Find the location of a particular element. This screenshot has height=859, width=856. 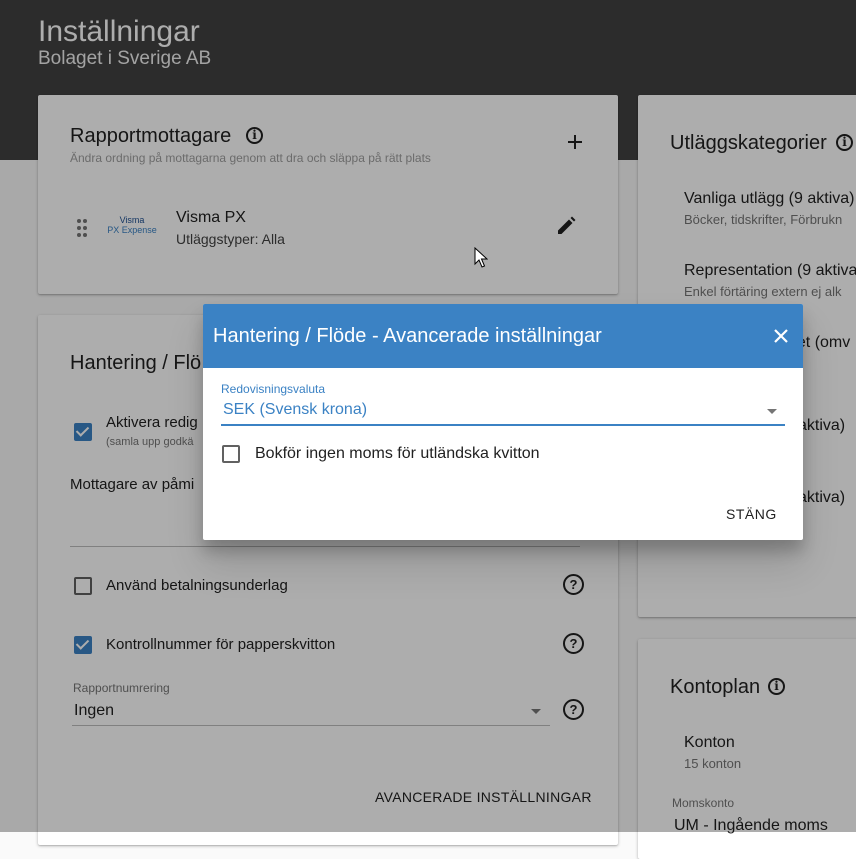

close-dialog-button: STÄNG is located at coordinates (751, 514).